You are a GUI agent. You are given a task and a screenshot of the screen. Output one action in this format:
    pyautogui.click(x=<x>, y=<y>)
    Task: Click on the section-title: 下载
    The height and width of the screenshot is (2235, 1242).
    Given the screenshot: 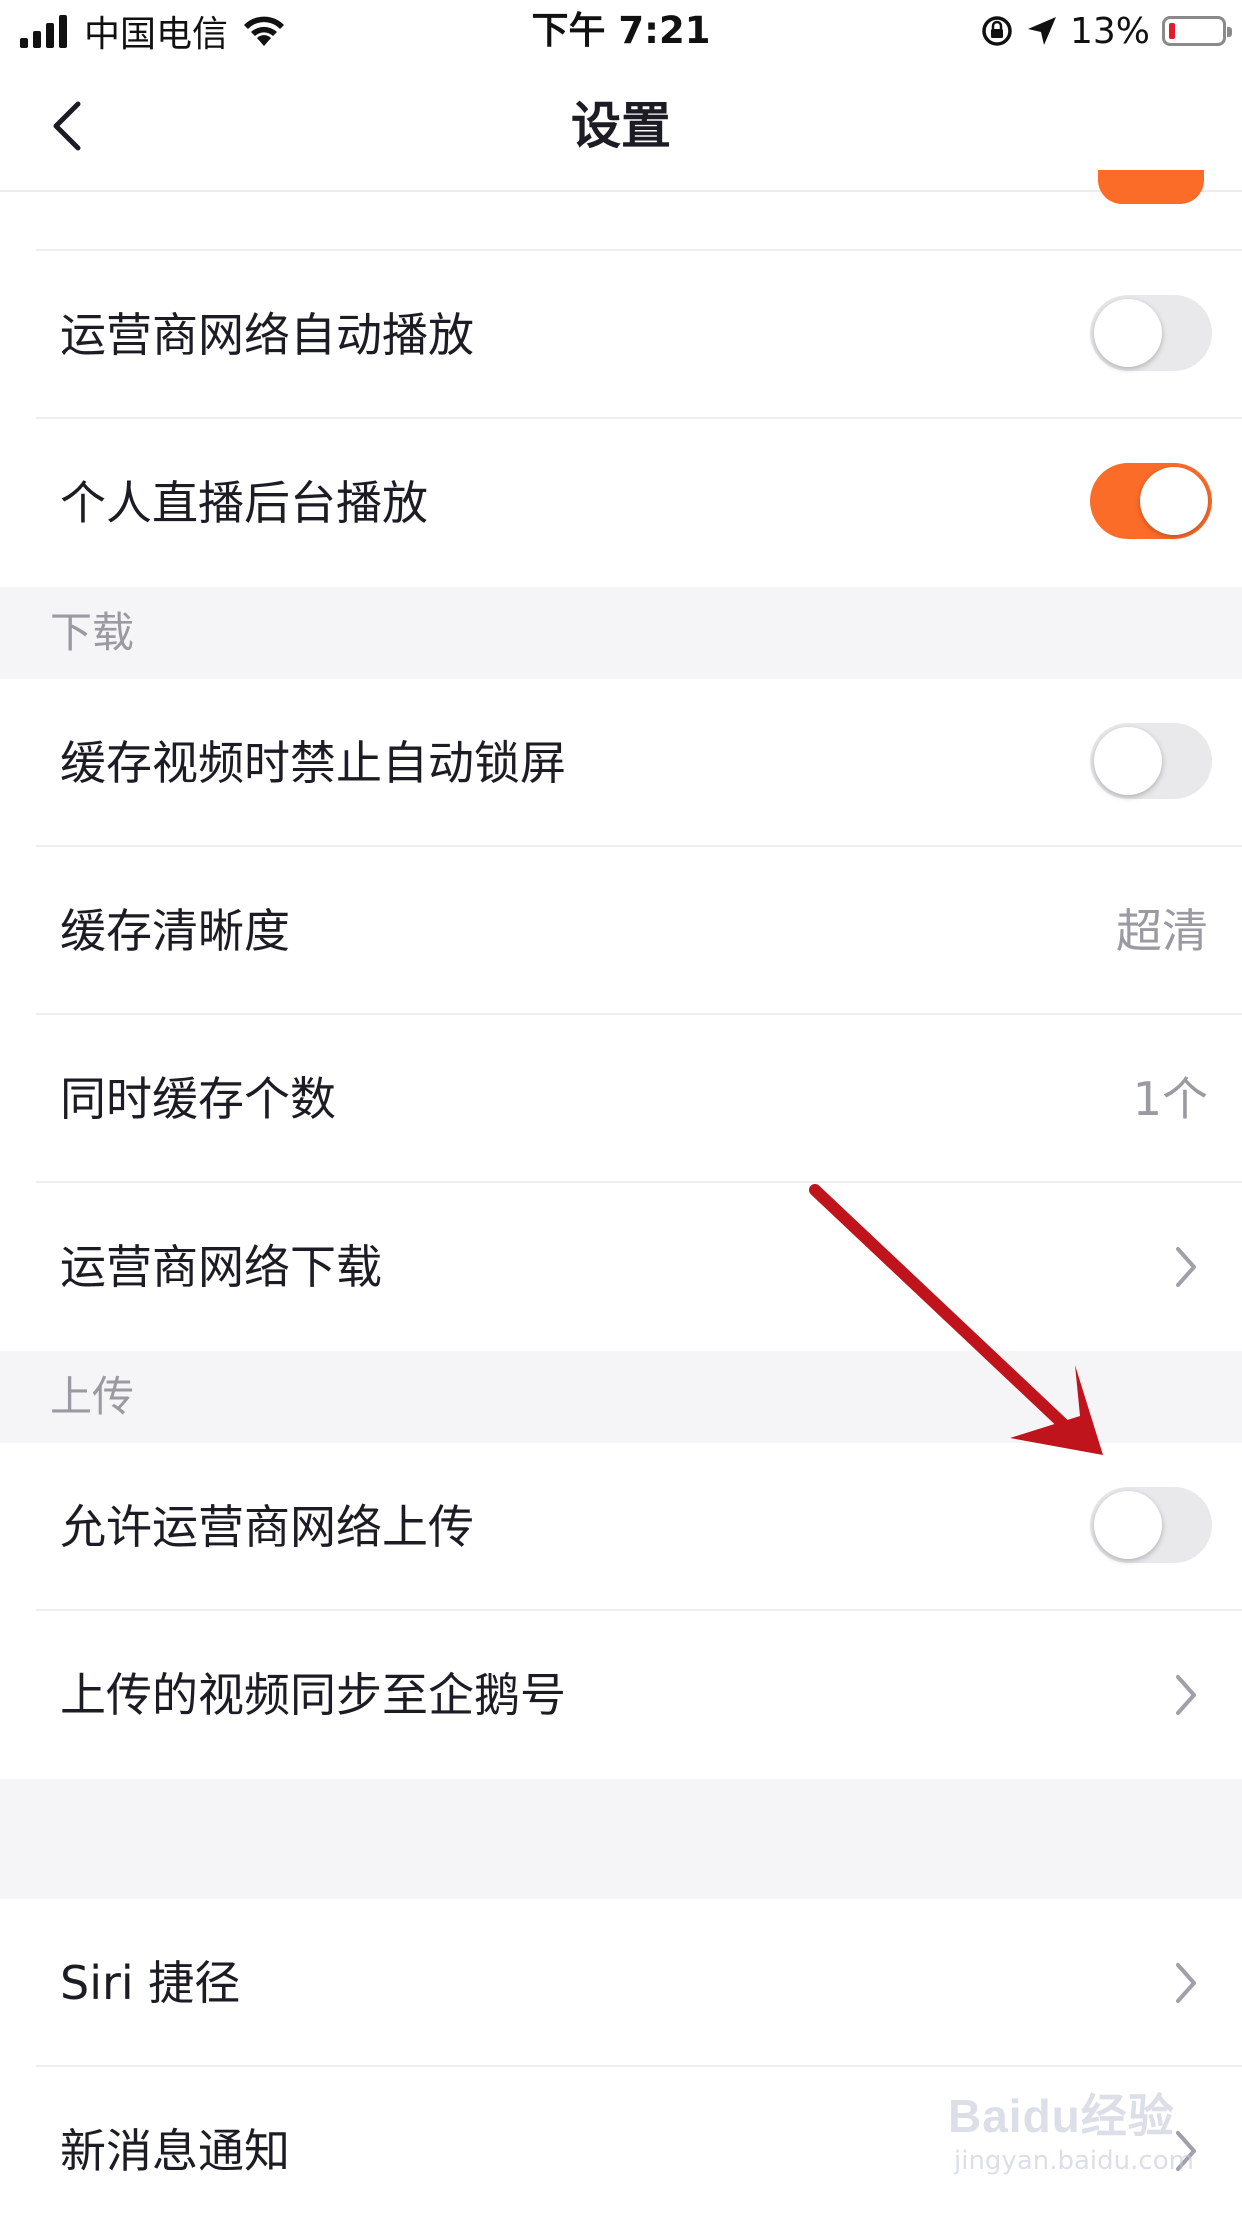 What is the action you would take?
    pyautogui.click(x=92, y=632)
    